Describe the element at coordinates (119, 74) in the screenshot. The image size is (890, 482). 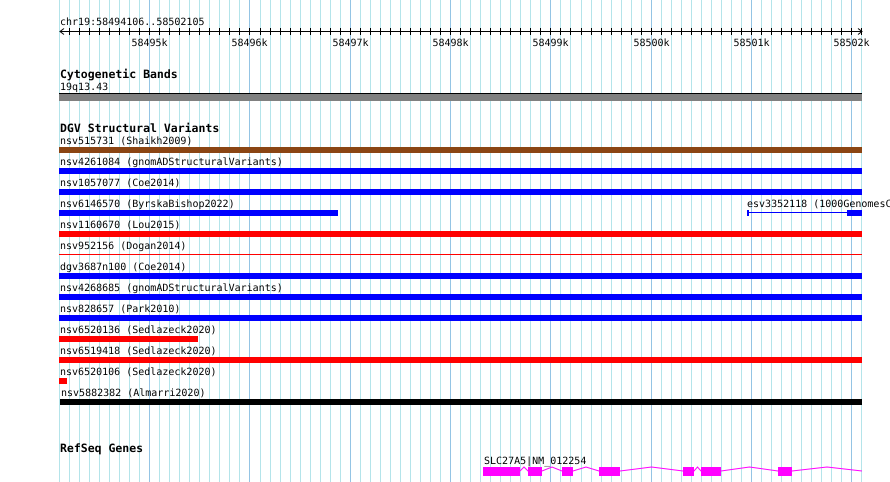
I see `track-title: Cytogenetic Bands` at that location.